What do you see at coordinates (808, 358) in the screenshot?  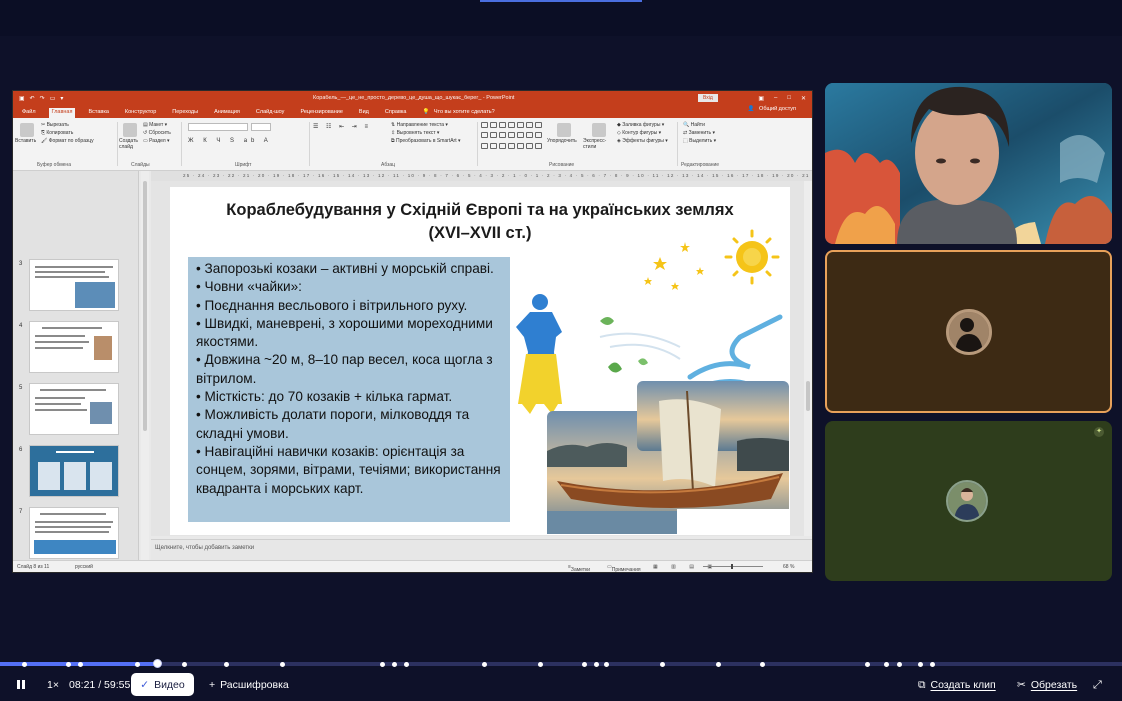 I see `slide-scrollbar` at bounding box center [808, 358].